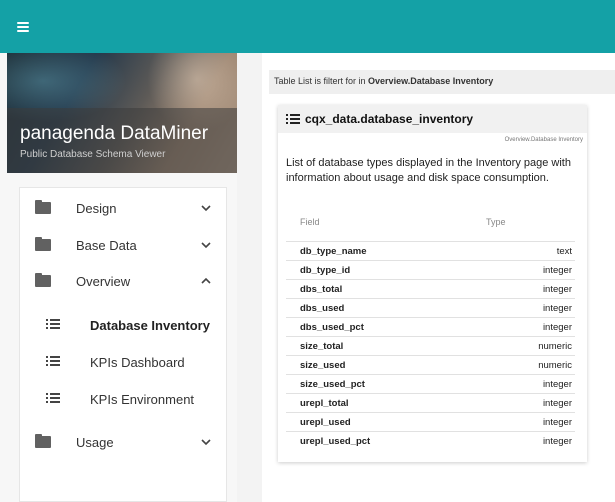  I want to click on field-name: urepl_total, so click(324, 403).